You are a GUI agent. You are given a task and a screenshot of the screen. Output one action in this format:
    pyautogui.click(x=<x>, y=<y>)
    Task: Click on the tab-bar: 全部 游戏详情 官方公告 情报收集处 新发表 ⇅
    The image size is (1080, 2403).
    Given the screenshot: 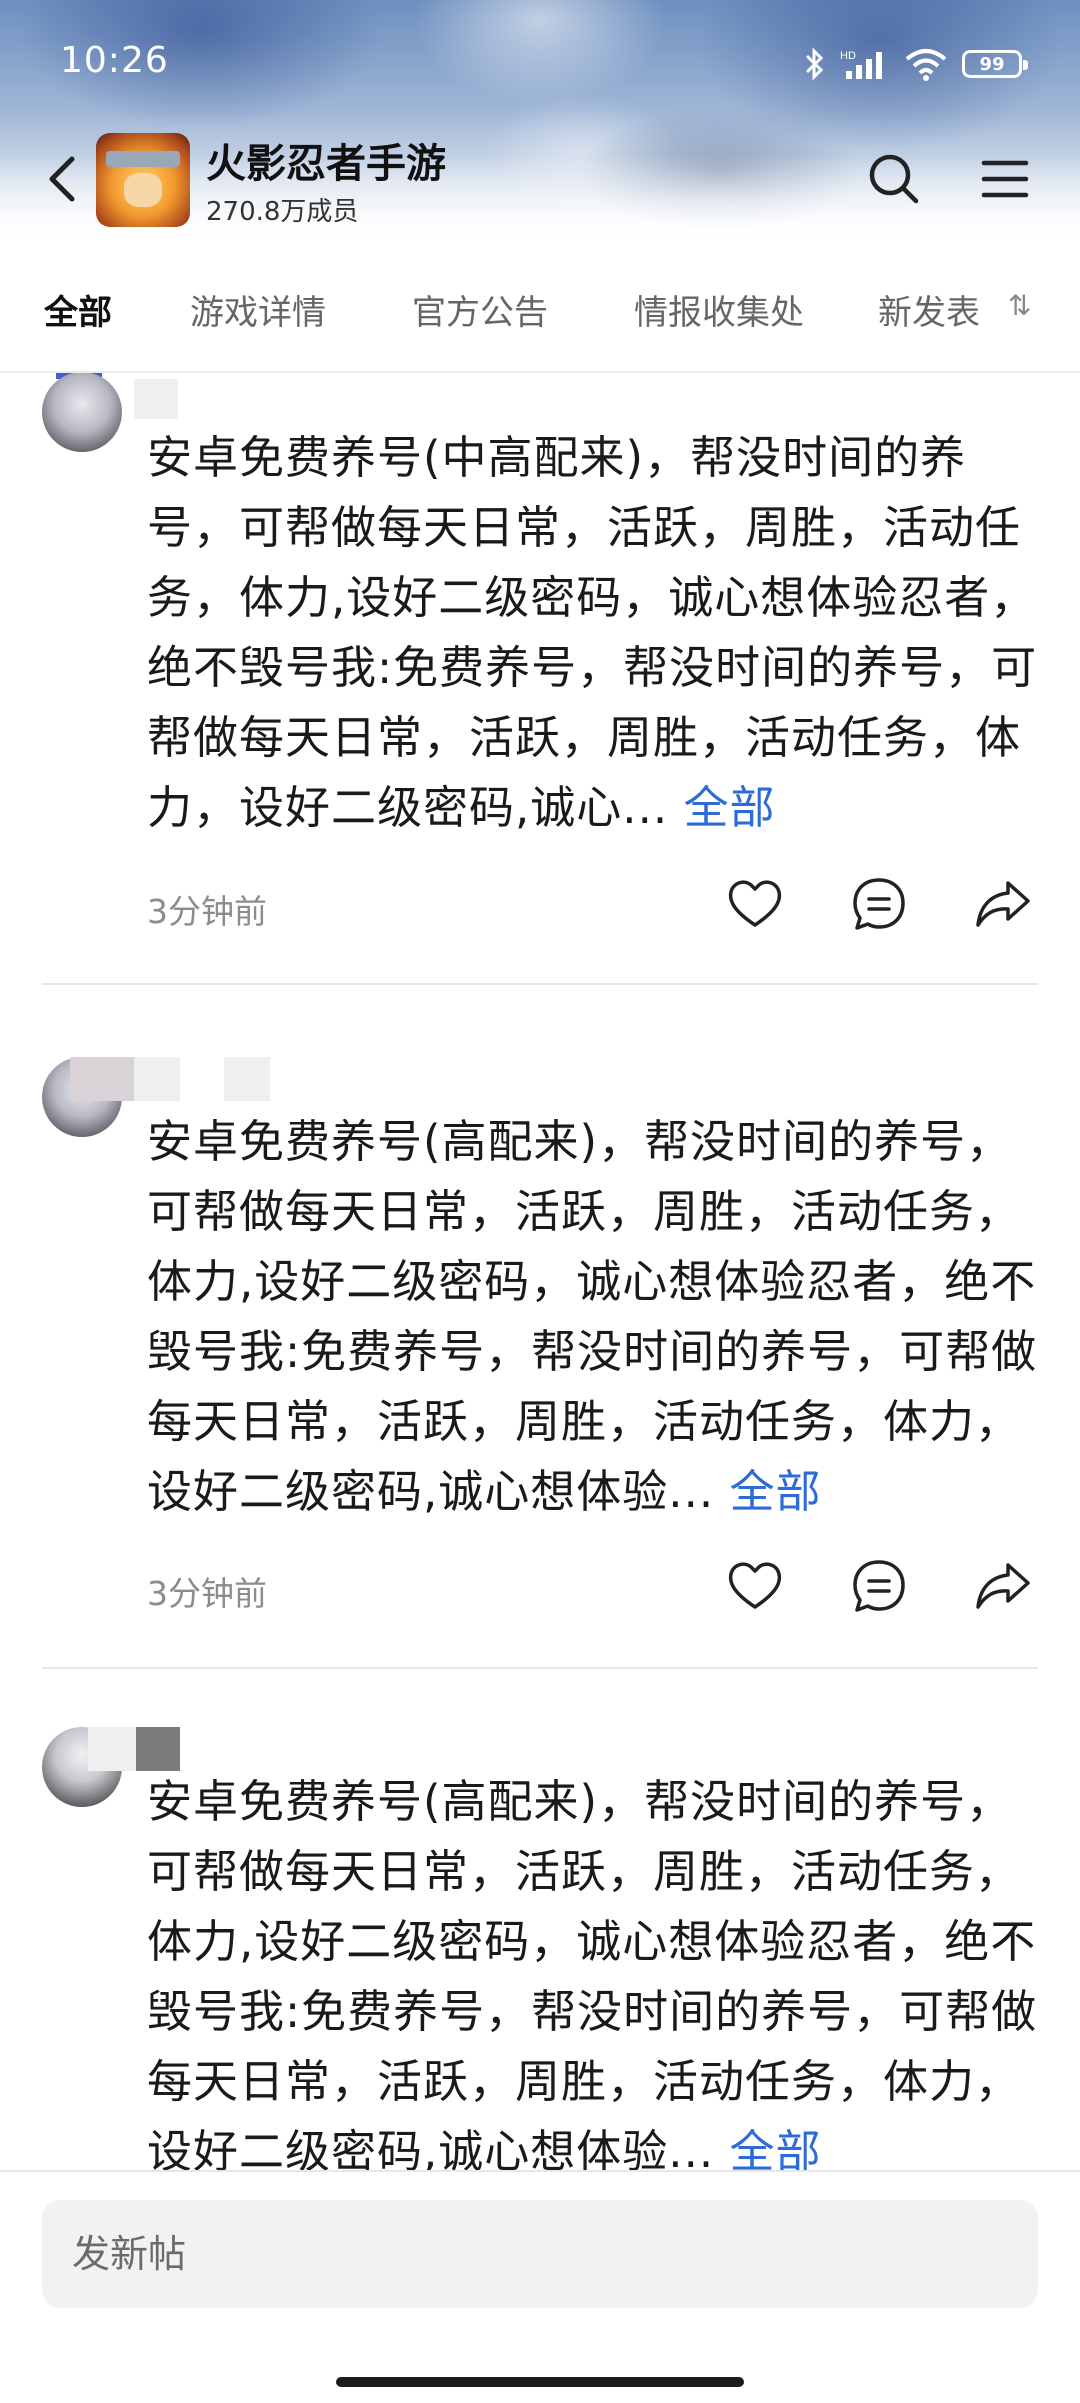 What is the action you would take?
    pyautogui.click(x=540, y=309)
    